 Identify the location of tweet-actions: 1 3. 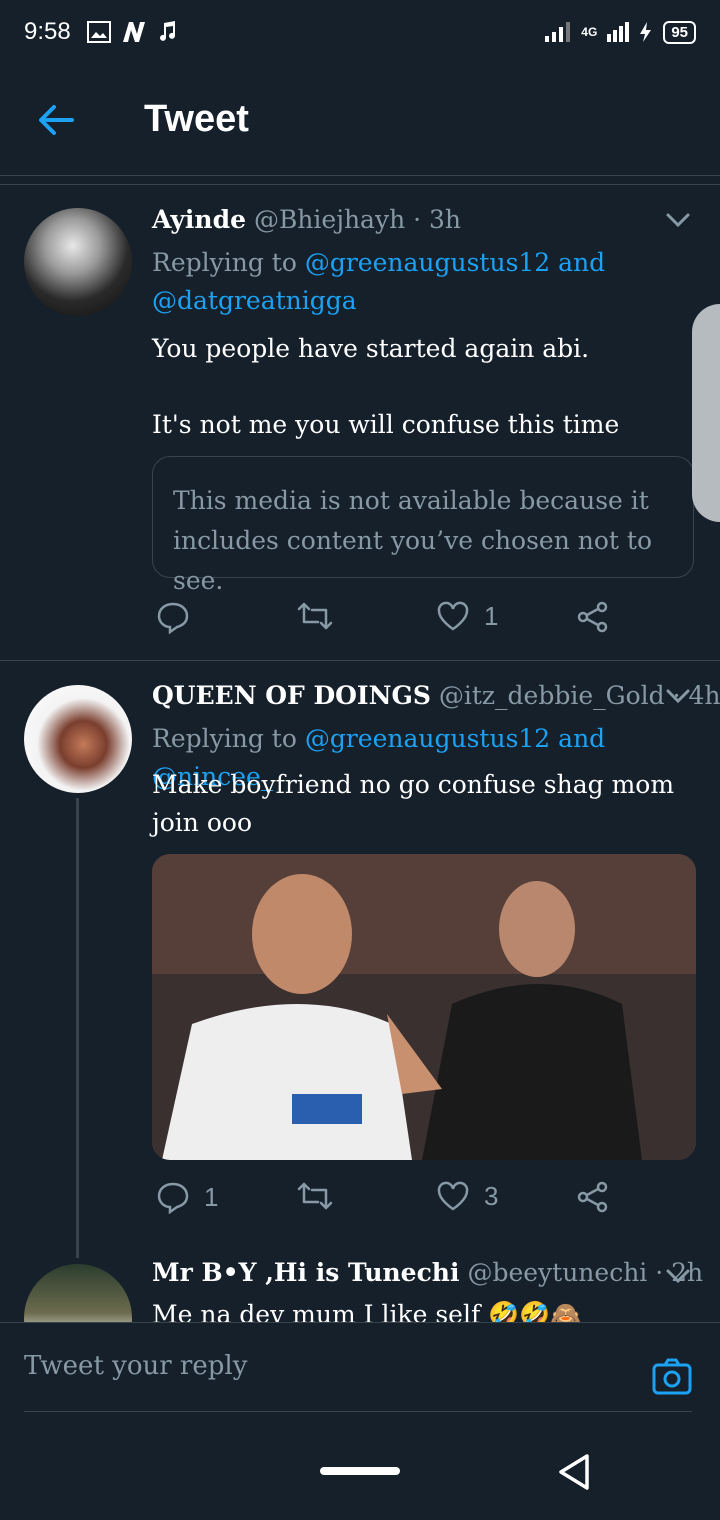
(402, 1200).